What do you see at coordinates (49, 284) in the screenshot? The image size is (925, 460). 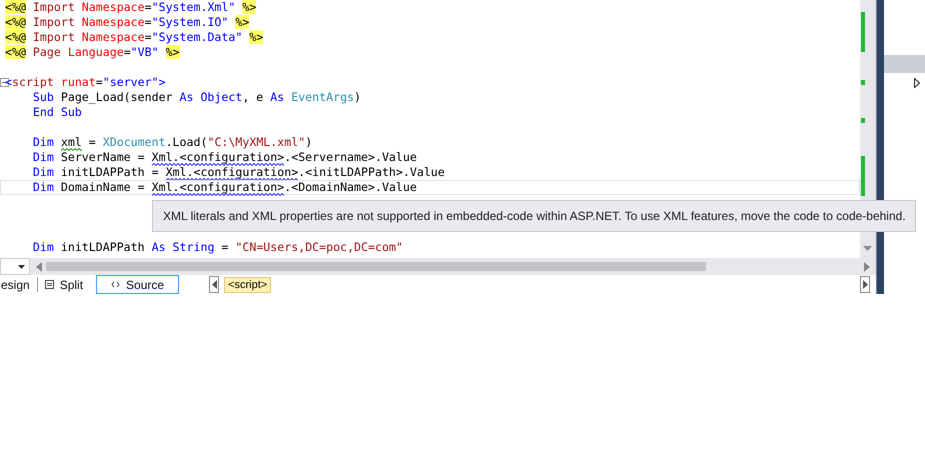 I see `split-view-icon` at bounding box center [49, 284].